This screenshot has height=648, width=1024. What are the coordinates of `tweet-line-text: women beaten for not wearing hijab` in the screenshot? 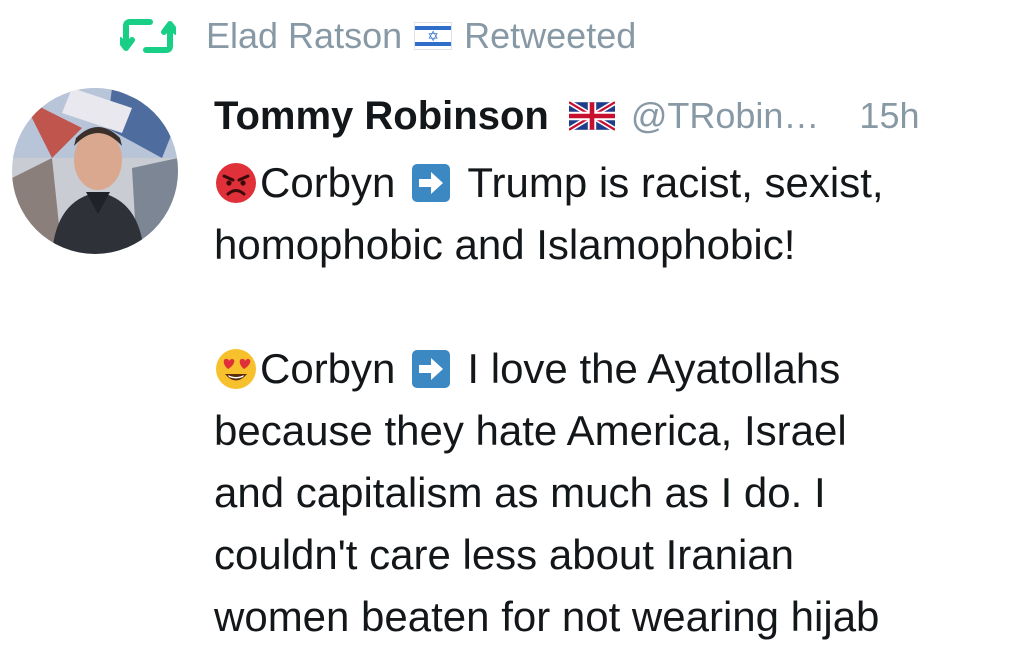 It's located at (547, 616).